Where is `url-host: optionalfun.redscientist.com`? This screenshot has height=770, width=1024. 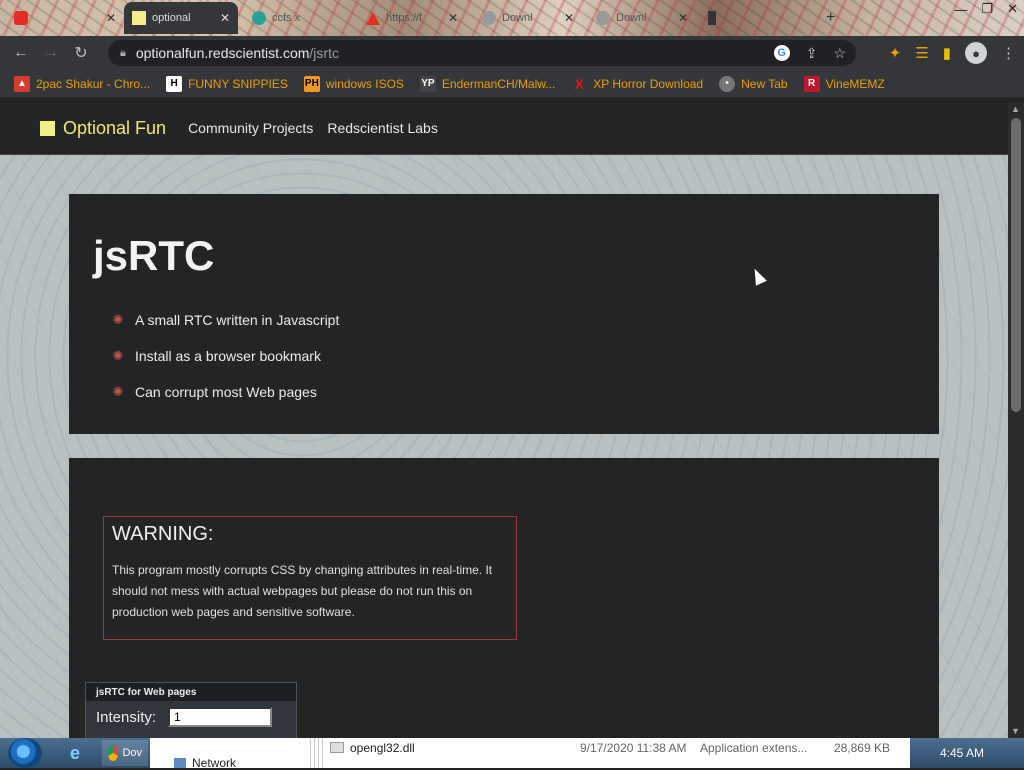 url-host: optionalfun.redscientist.com is located at coordinates (222, 53).